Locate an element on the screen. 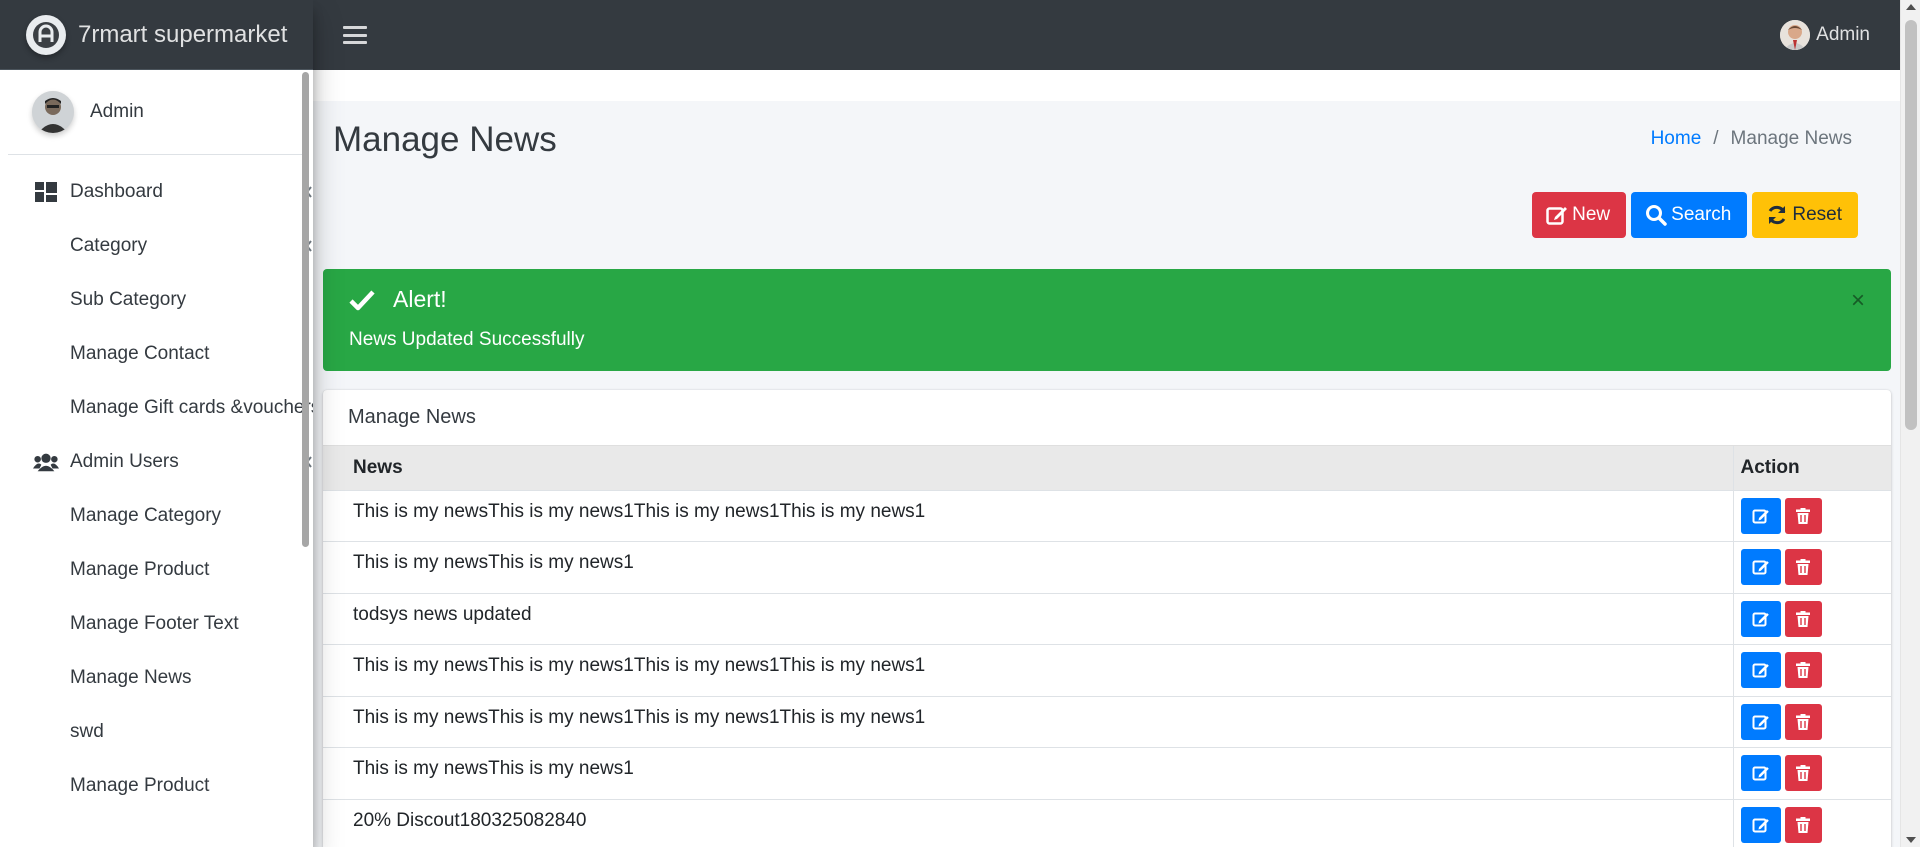 The height and width of the screenshot is (847, 1920). column-header-action: Action is located at coordinates (1811, 468).